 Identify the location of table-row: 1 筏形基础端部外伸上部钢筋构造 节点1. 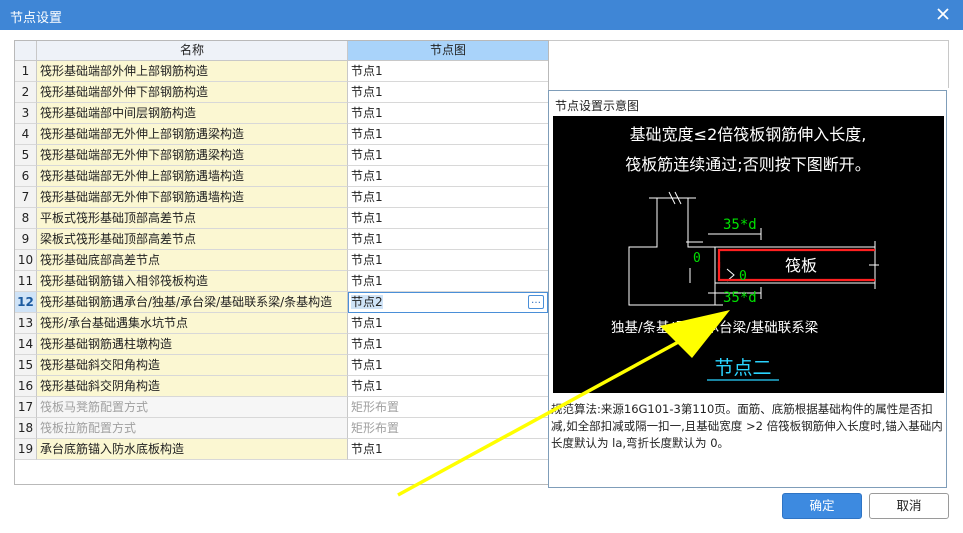
(281, 71).